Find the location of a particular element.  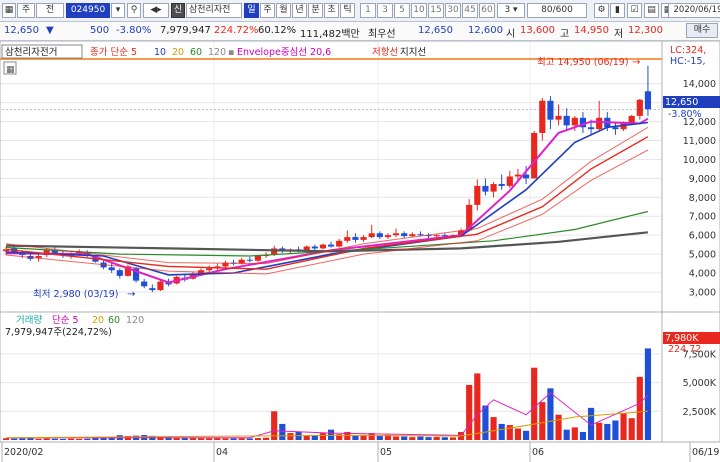

period-tab-2: 월 is located at coordinates (283, 10).